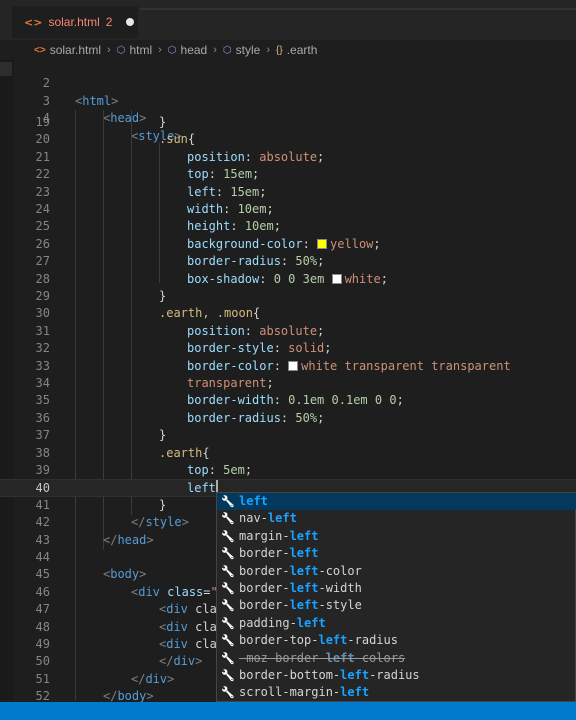 Image resolution: width=576 pixels, height=720 pixels. I want to click on code-line: 22 top: 15em;, so click(288, 174).